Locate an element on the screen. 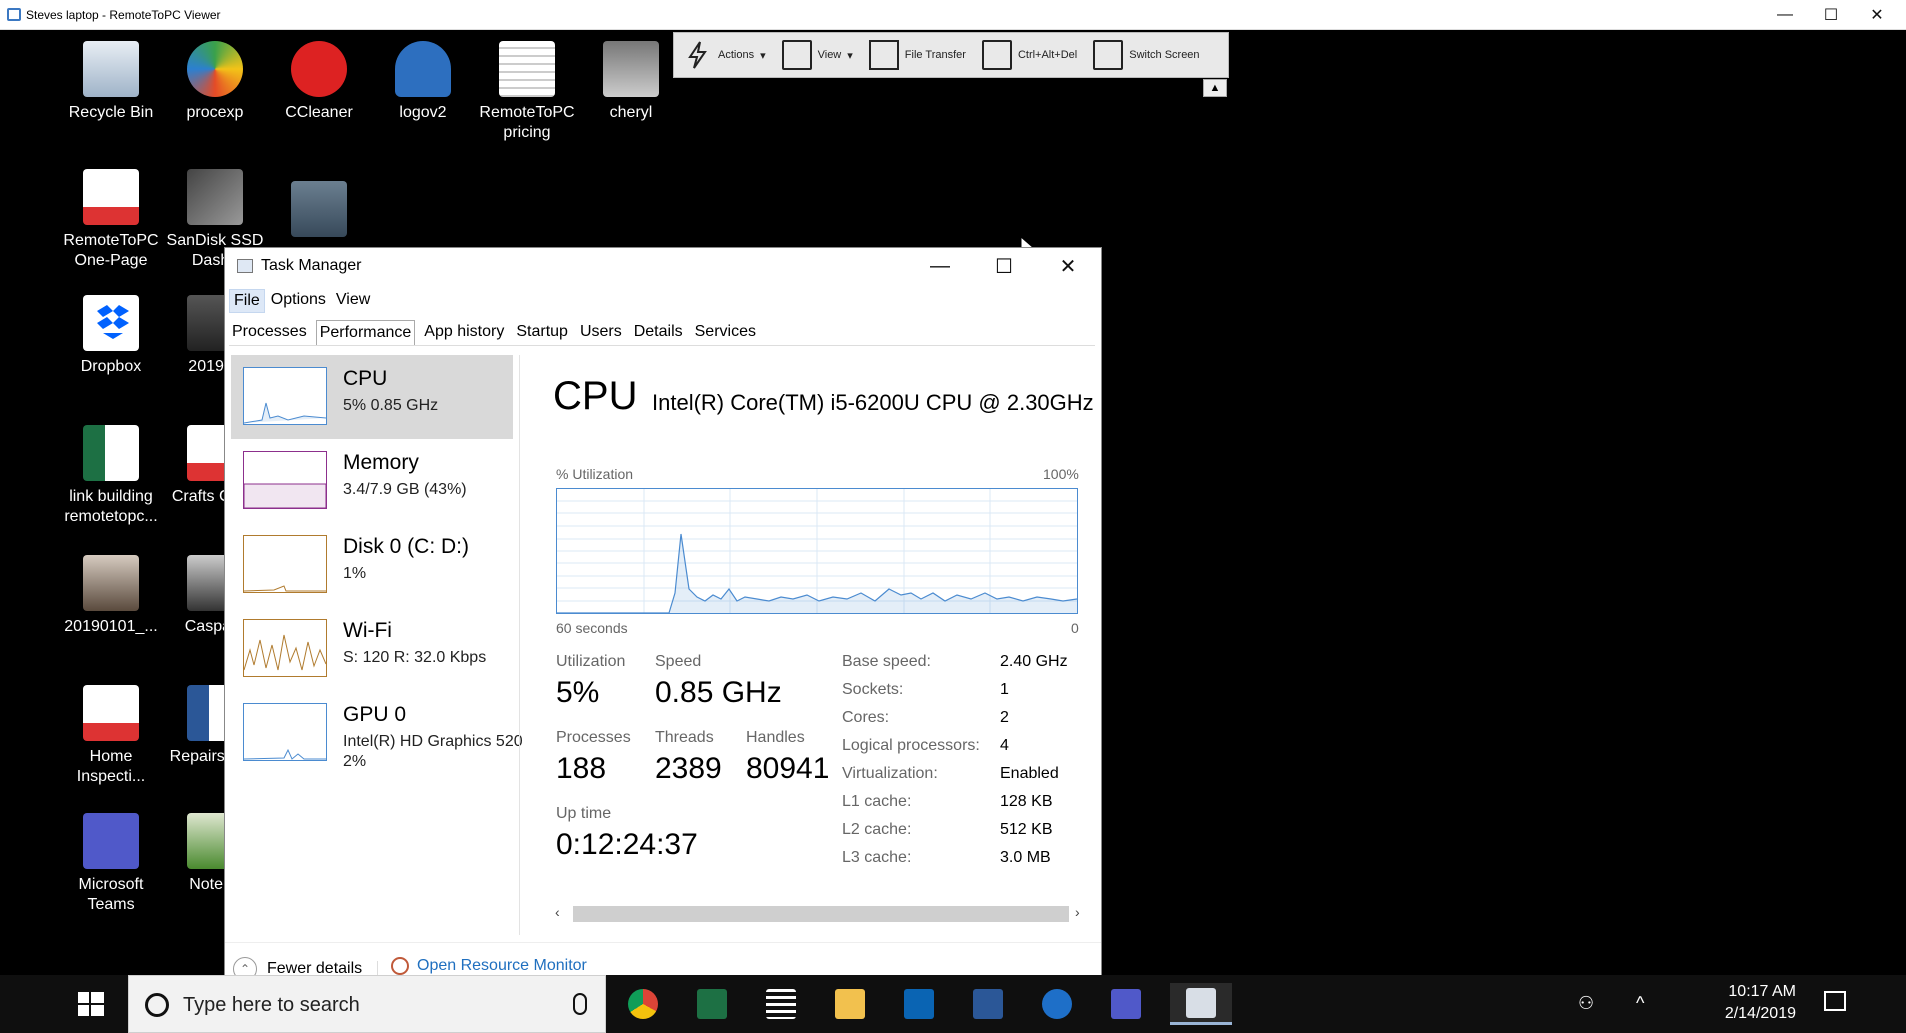  taskbar-clock: 10:17 AM 2/14/2019 is located at coordinates (1760, 1003).